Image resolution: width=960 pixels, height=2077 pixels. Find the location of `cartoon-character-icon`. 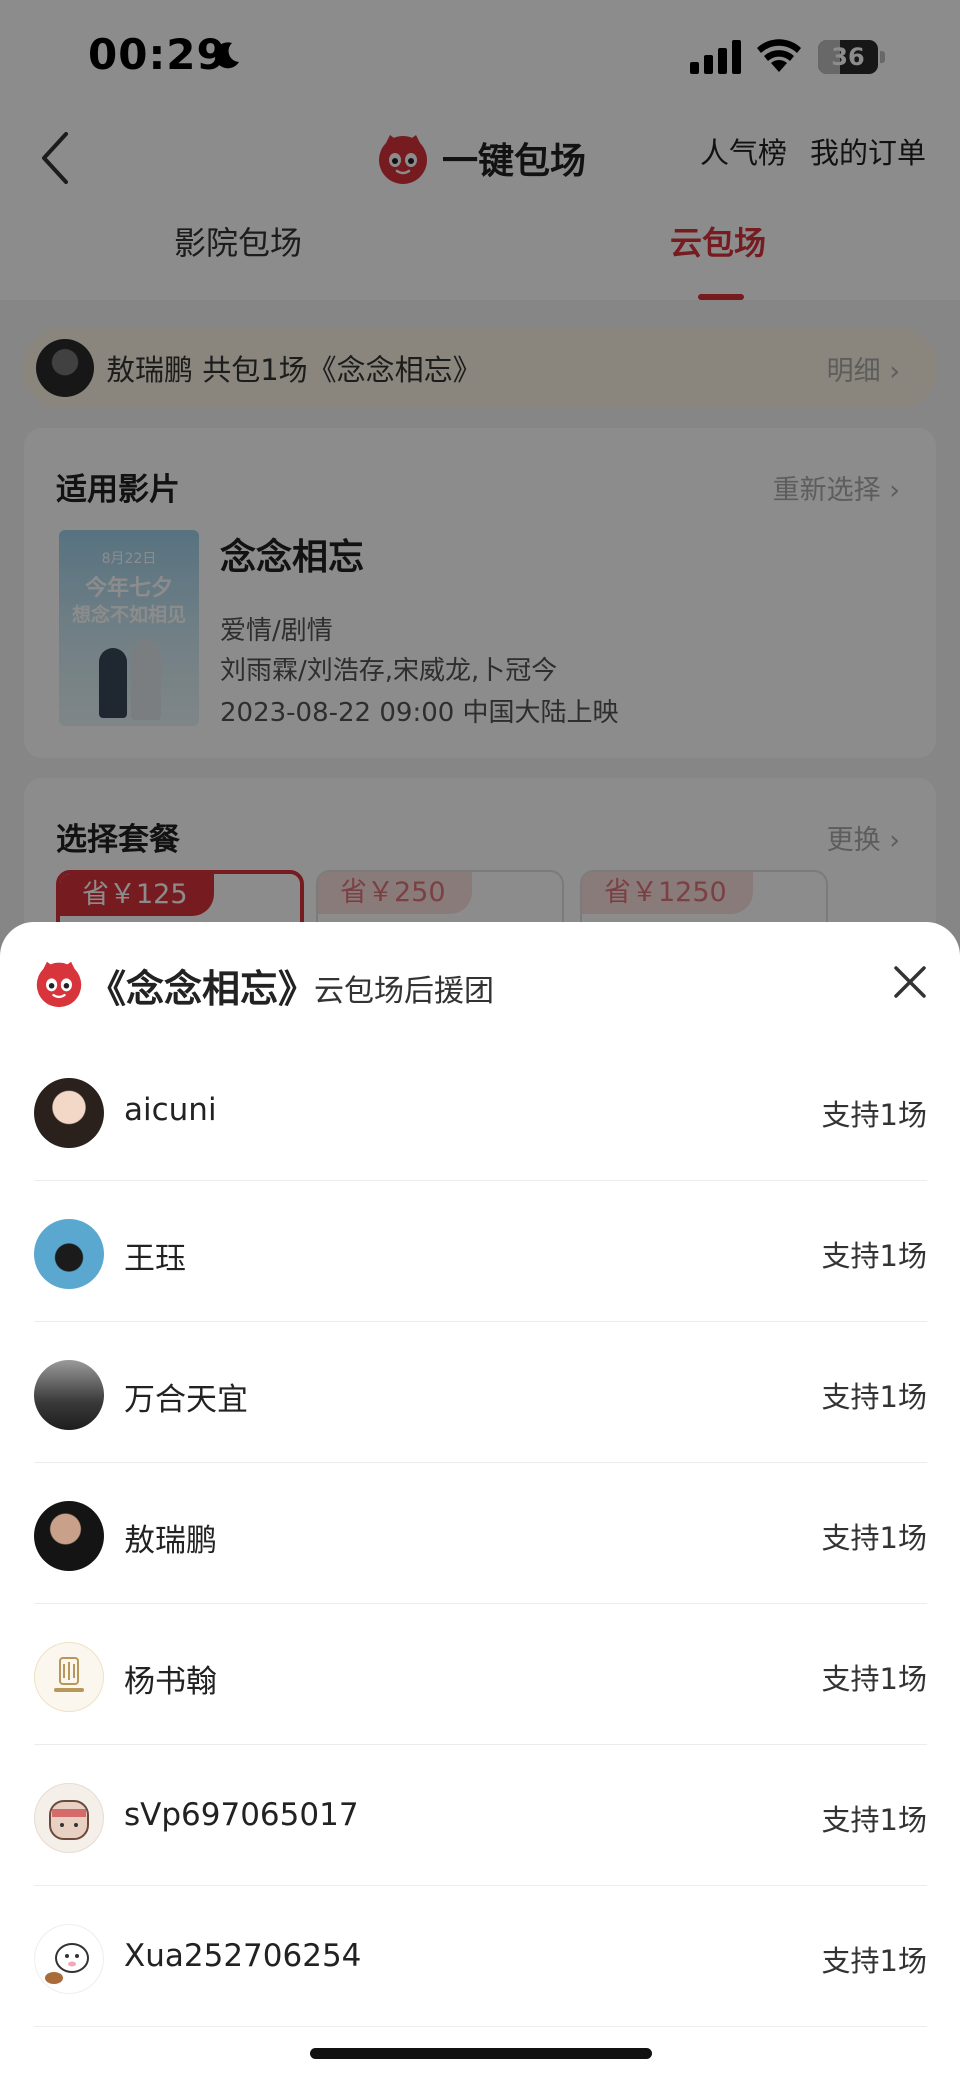

cartoon-character-icon is located at coordinates (67, 1963).